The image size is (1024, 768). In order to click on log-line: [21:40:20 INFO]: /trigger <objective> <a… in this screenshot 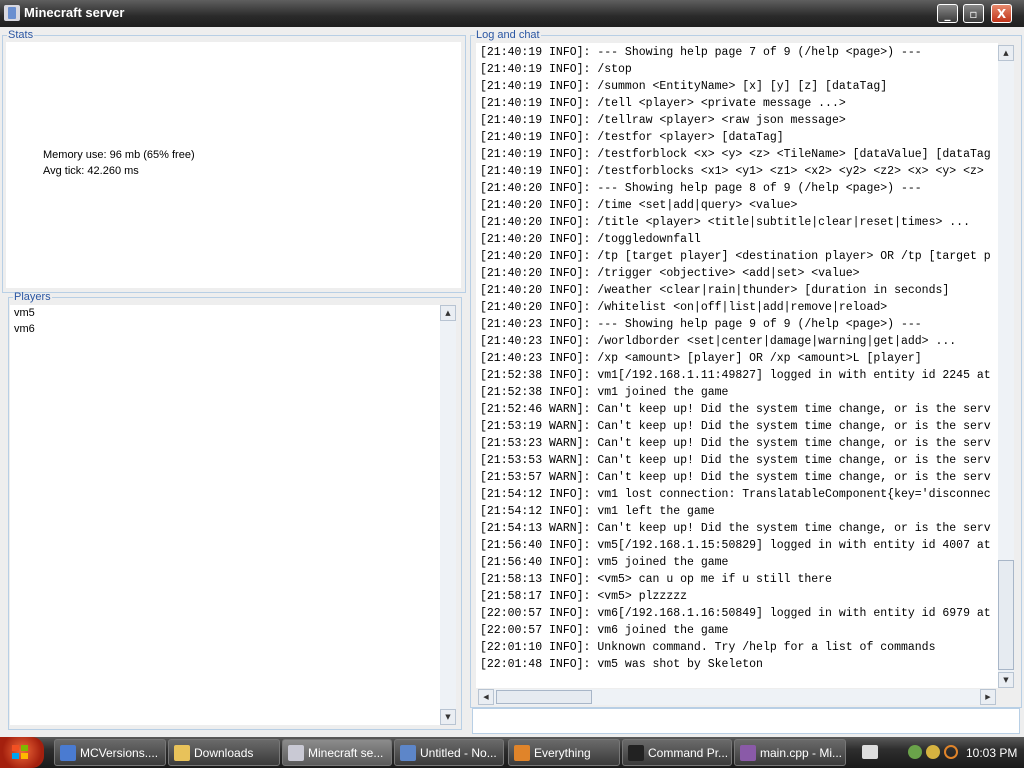, I will do `click(670, 273)`.